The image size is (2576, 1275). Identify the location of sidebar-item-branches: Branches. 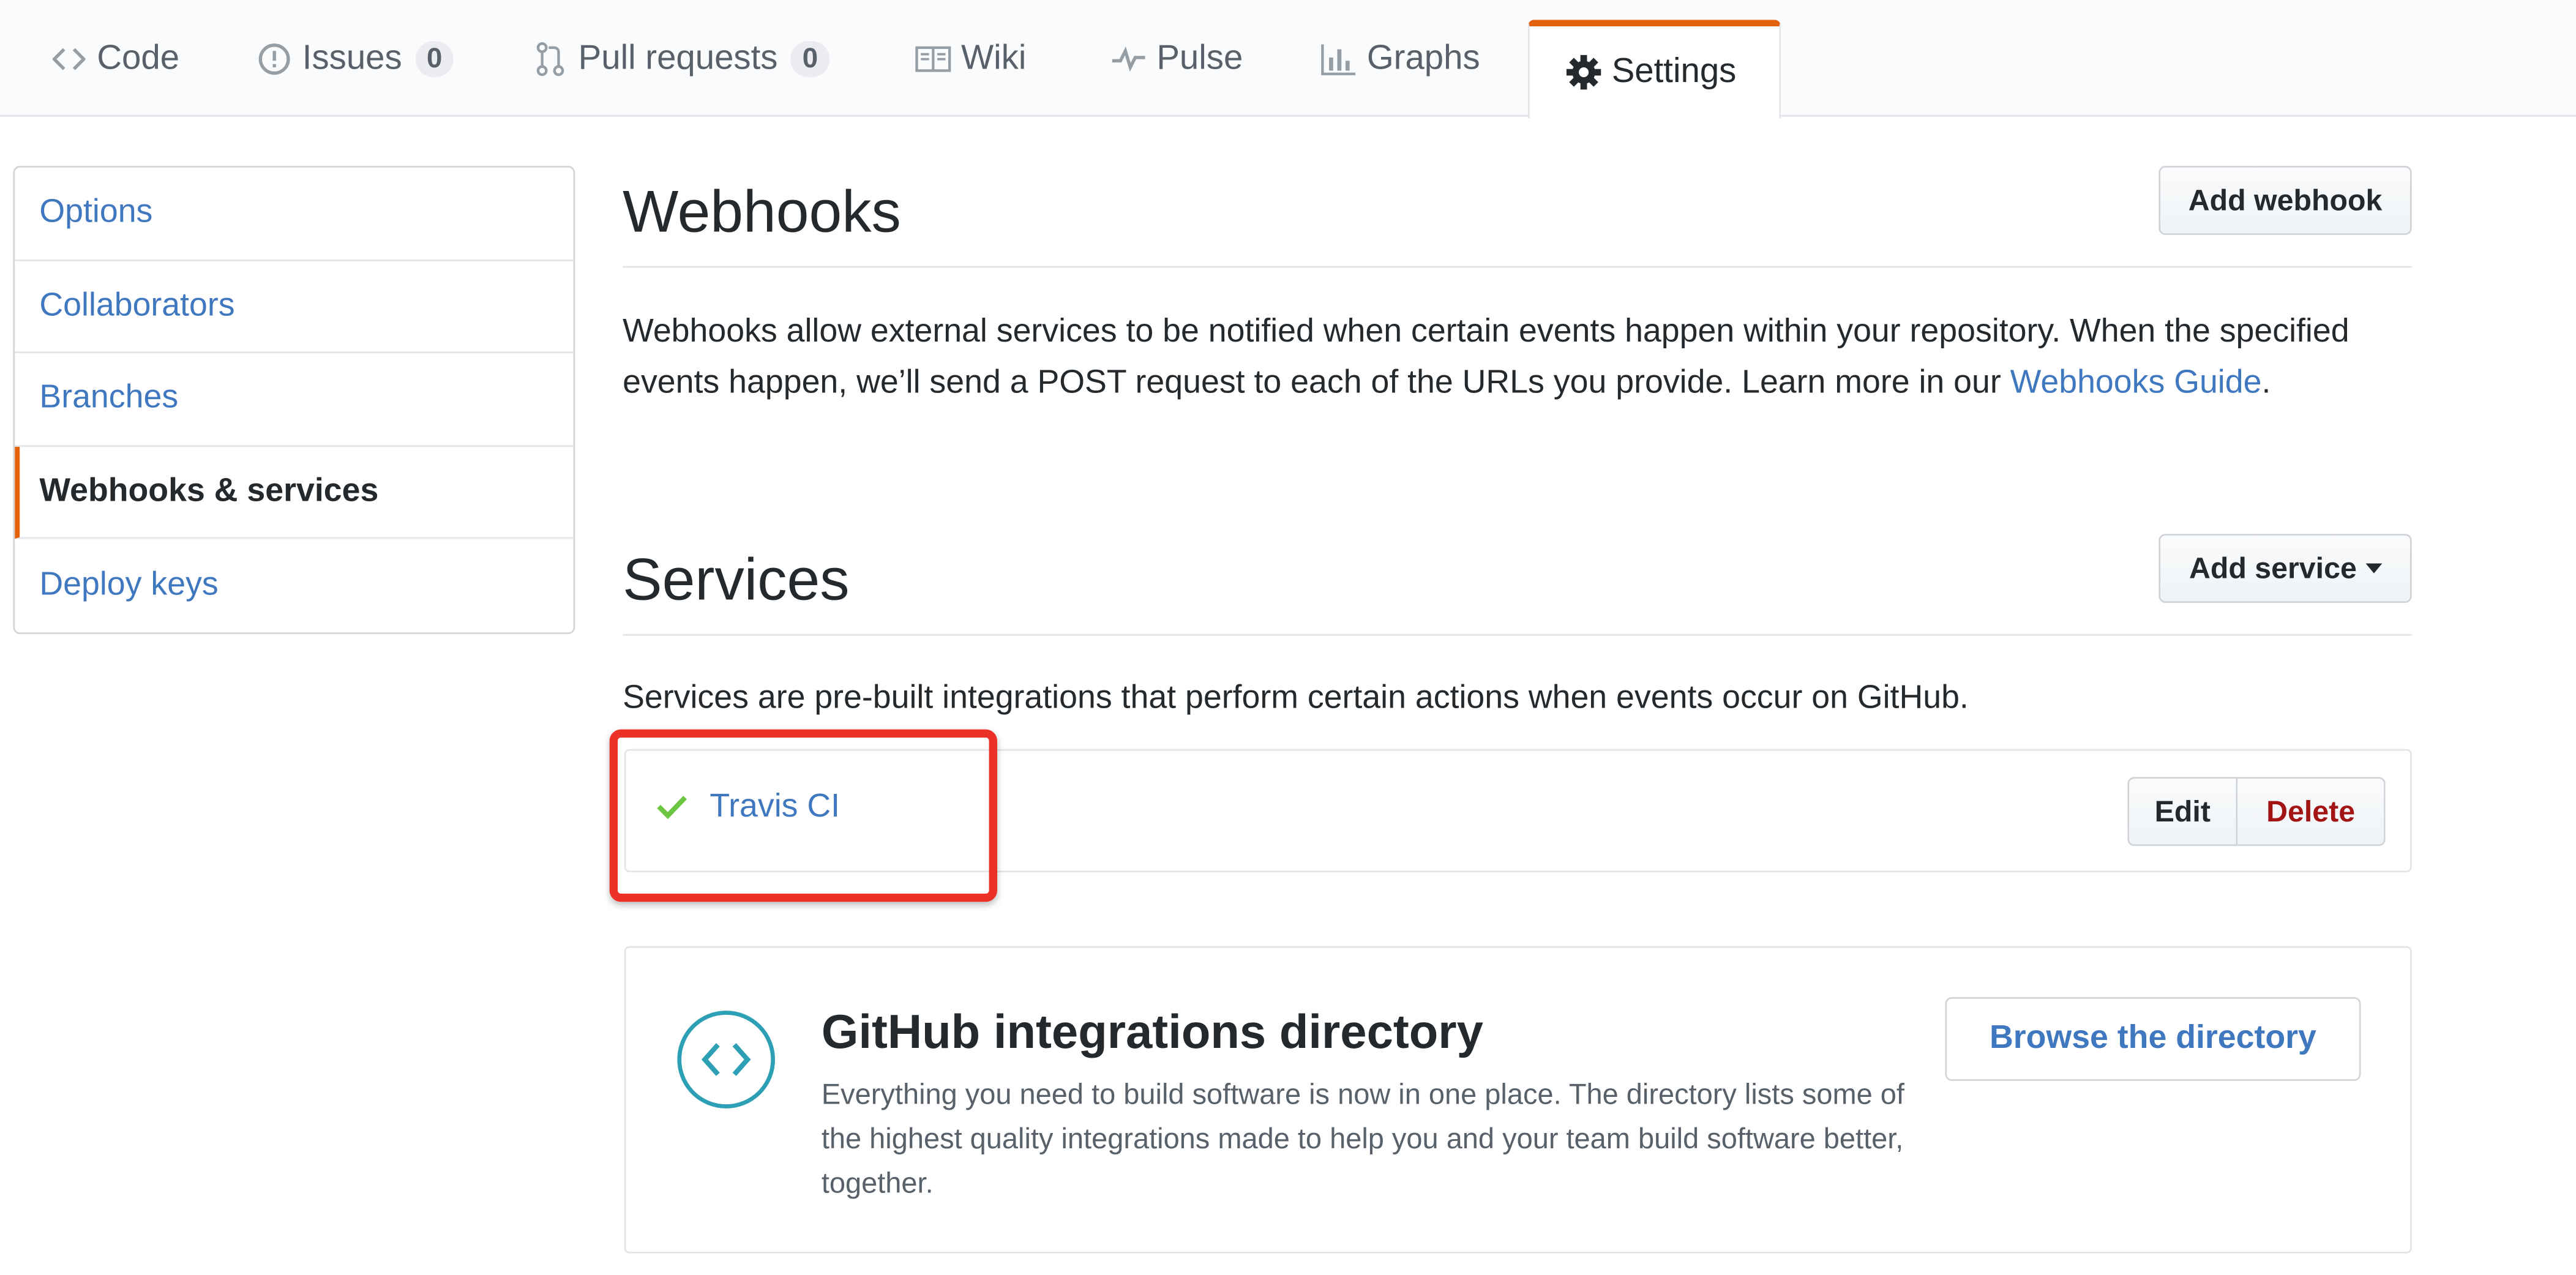
(294, 400).